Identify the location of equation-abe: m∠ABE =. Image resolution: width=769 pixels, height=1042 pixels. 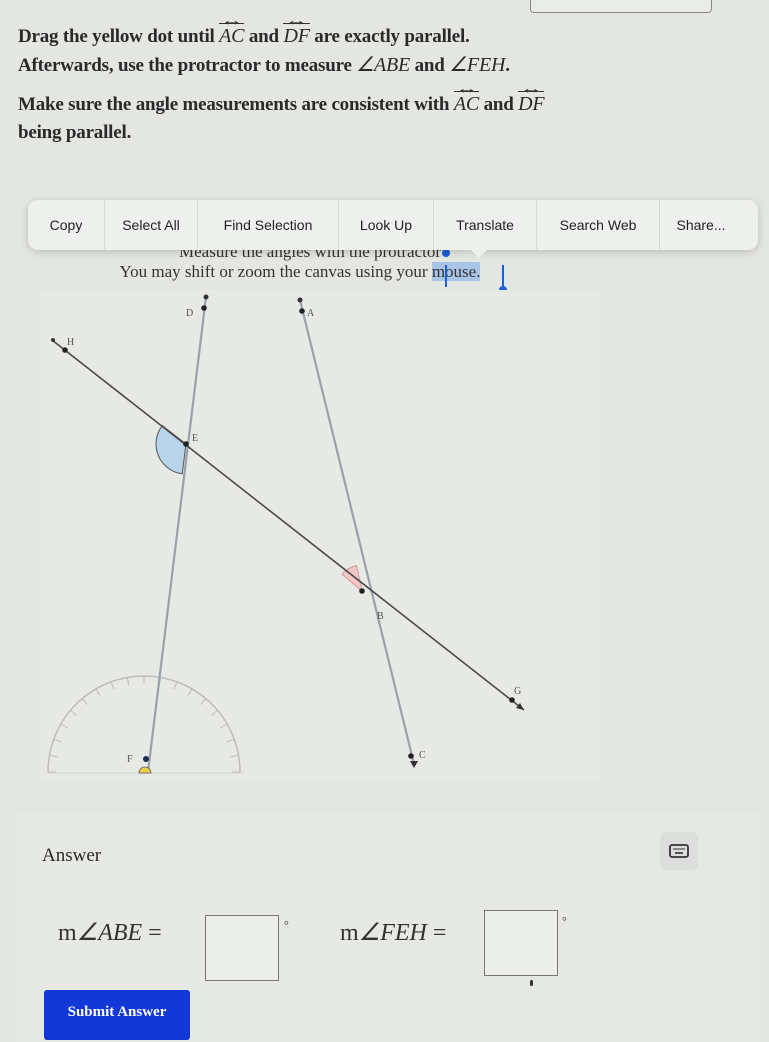
(110, 933).